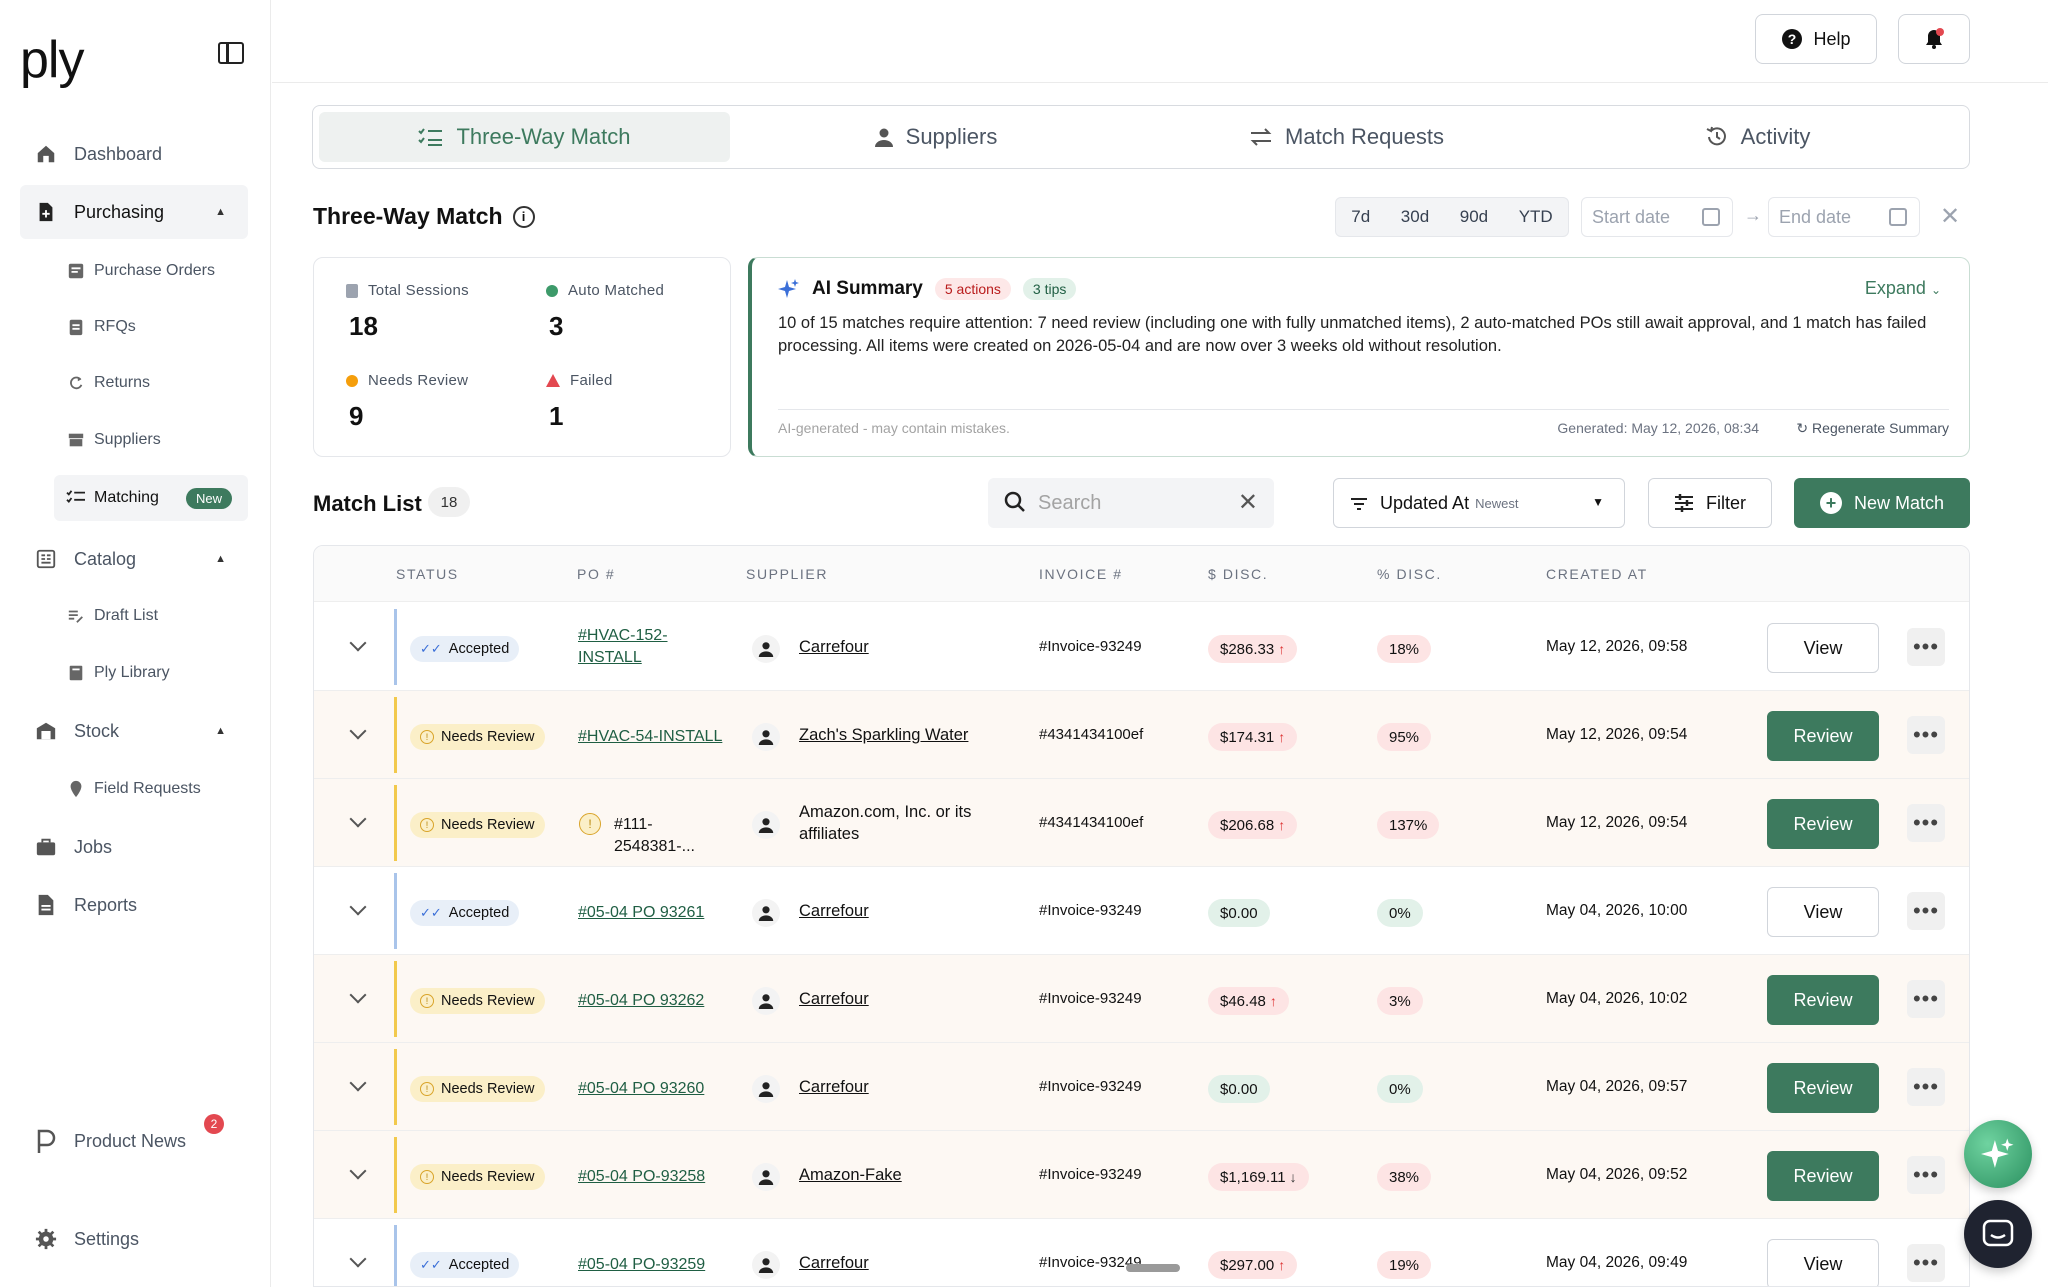 This screenshot has height=1287, width=2048. I want to click on po-link: #HVAC-54-INSTALL, so click(650, 737).